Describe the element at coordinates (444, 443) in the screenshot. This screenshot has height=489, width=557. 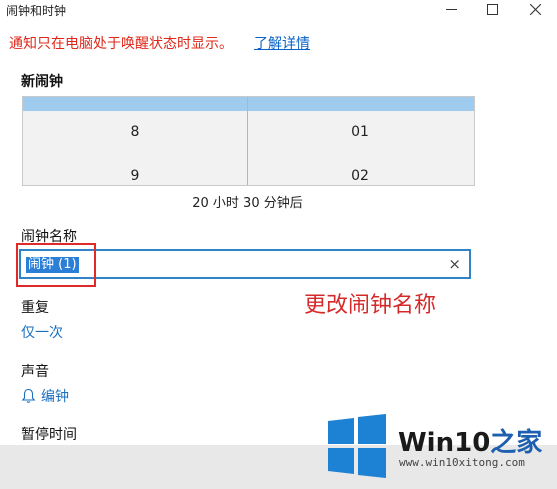
I see `watermark-brand-prefix: Win10` at that location.